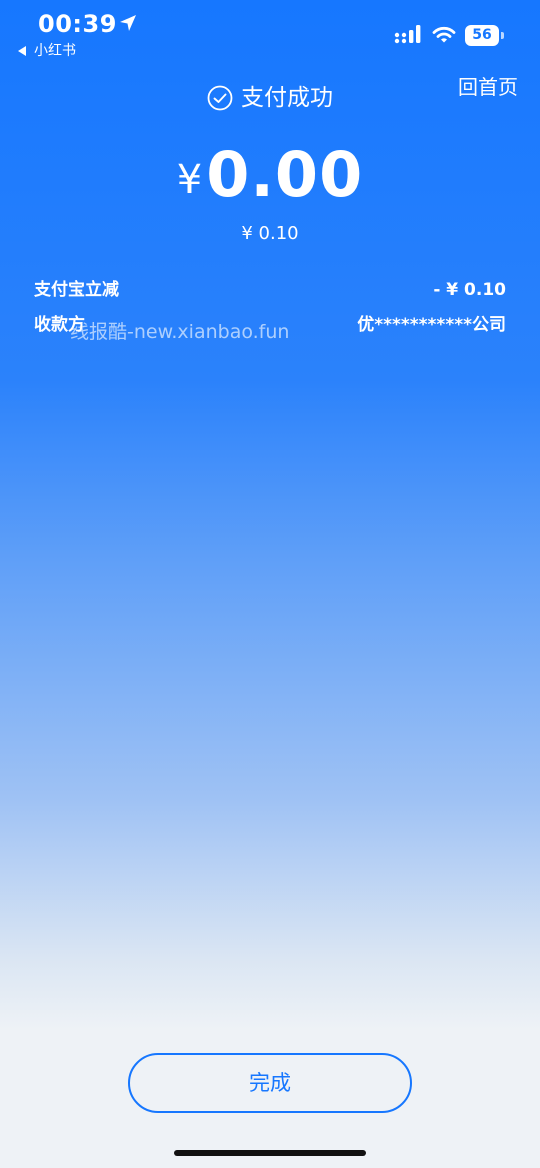 This screenshot has height=1168, width=540. I want to click on battery-icon: 56, so click(485, 35).